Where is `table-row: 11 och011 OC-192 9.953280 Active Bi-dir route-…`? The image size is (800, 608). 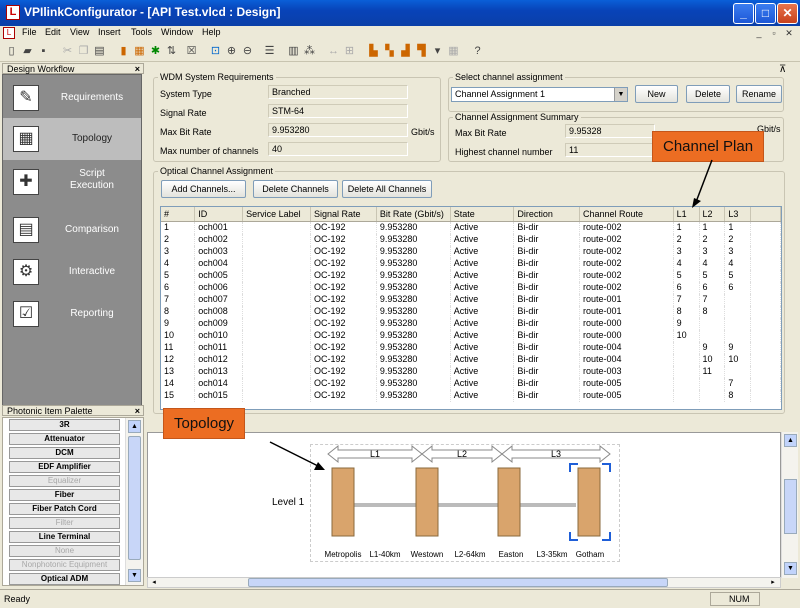
table-row: 11 och011 OC-192 9.953280 Active Bi-dir route-… is located at coordinates (471, 347).